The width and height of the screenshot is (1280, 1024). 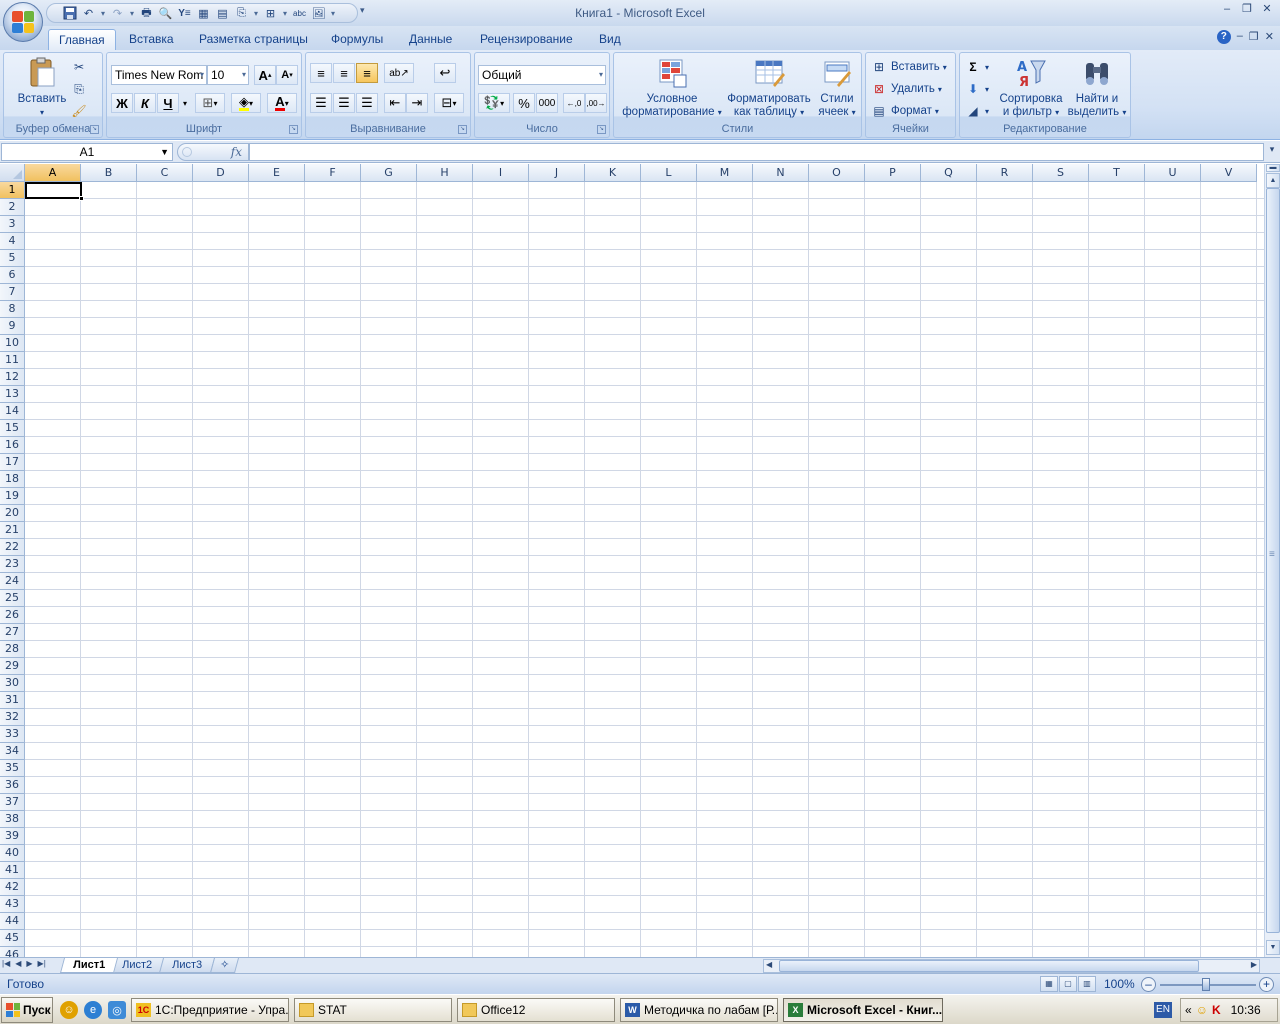 I want to click on row-header: 2, so click(x=12, y=207).